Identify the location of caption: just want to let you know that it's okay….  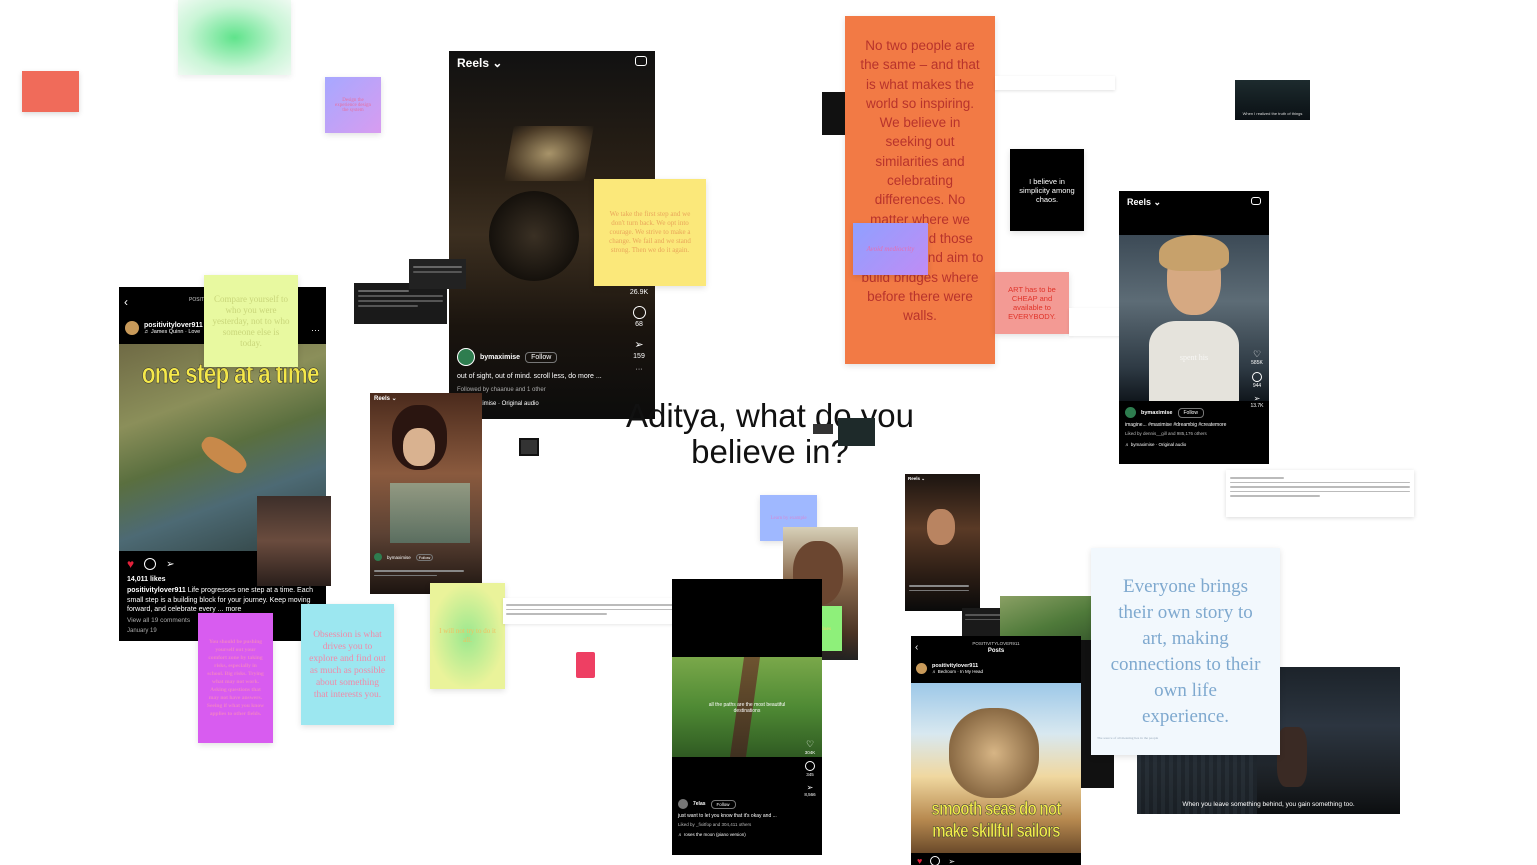
(727, 816).